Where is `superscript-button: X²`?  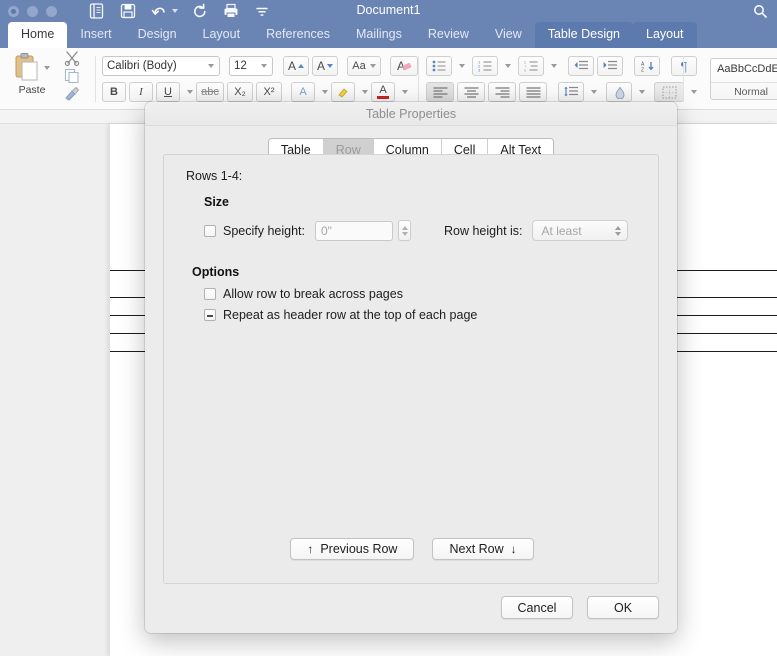
superscript-button: X² is located at coordinates (269, 92).